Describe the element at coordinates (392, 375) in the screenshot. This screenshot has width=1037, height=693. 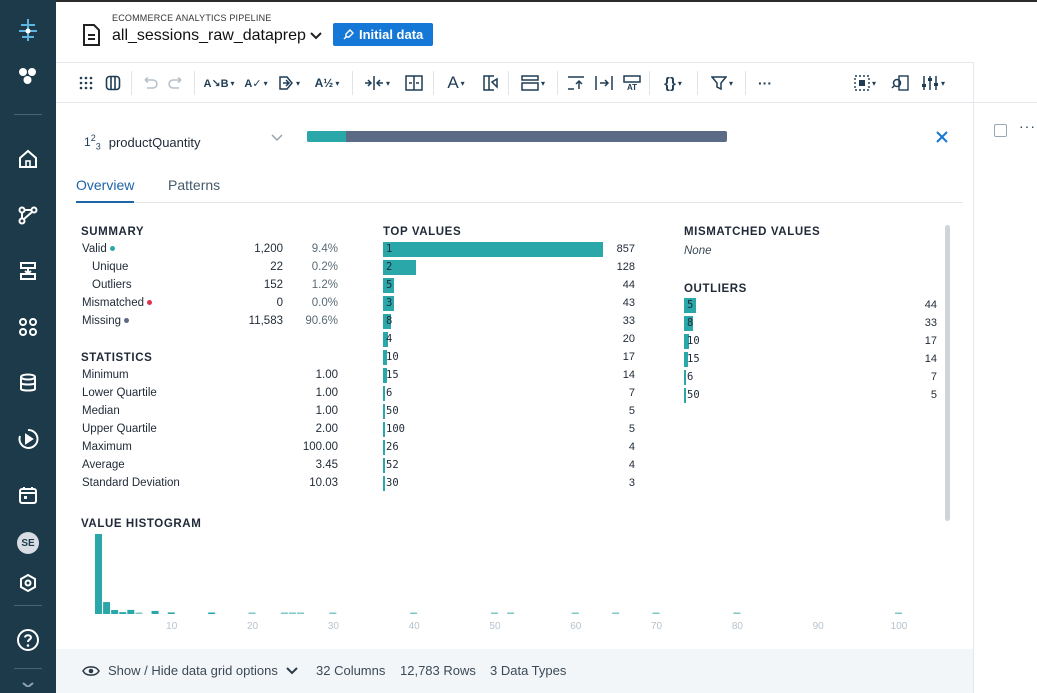
I see `top-value-row-value: 15` at that location.